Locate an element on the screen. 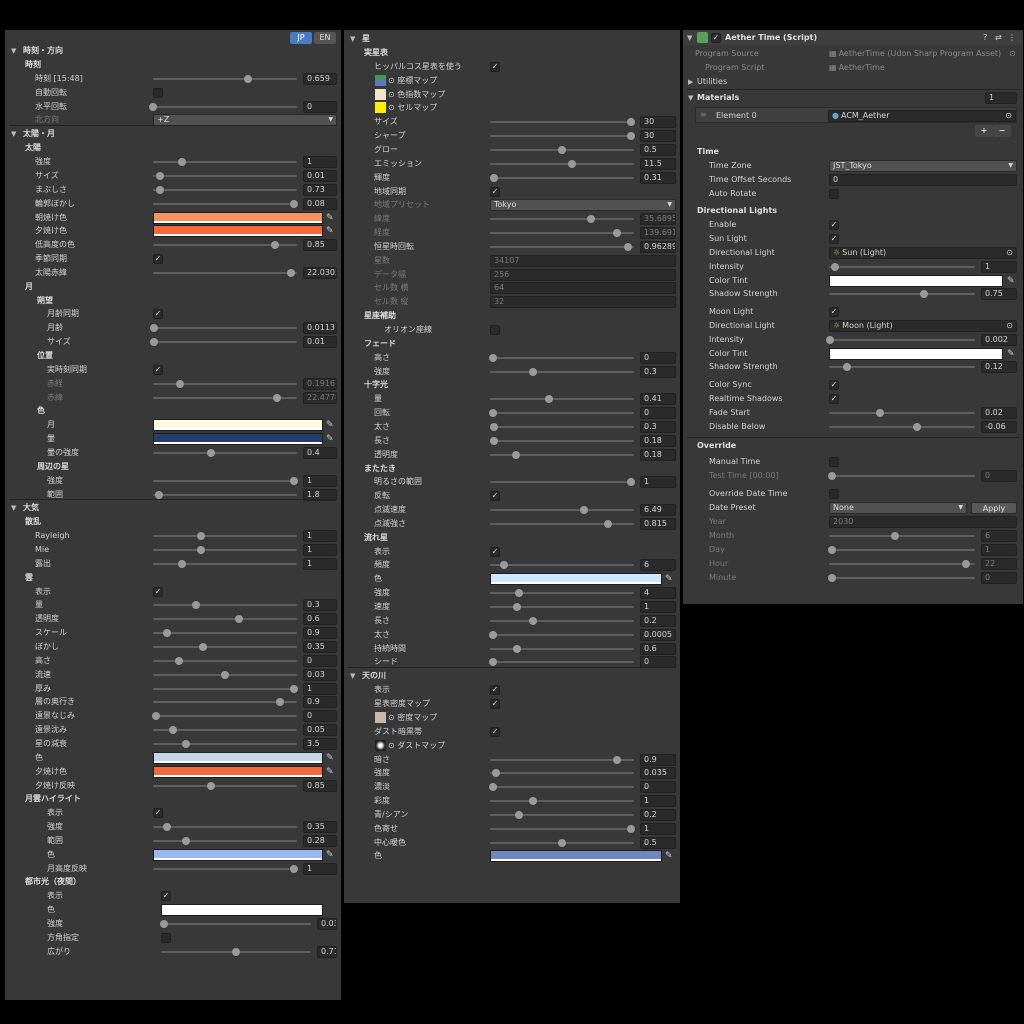 The image size is (1024, 1024). value-field: 0.2 is located at coordinates (658, 620).